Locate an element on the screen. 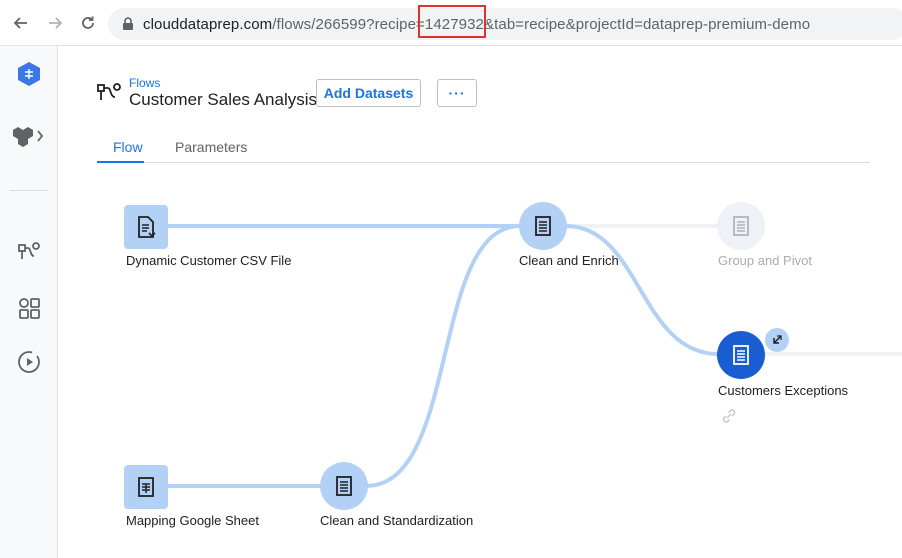 Image resolution: width=902 pixels, height=558 pixels. flows-icon is located at coordinates (29, 250).